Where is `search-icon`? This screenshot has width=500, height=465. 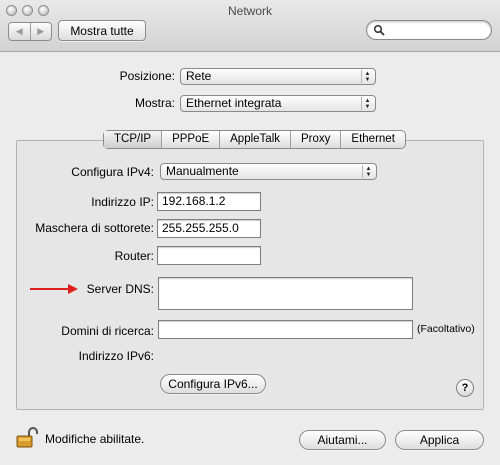
search-icon is located at coordinates (379, 30).